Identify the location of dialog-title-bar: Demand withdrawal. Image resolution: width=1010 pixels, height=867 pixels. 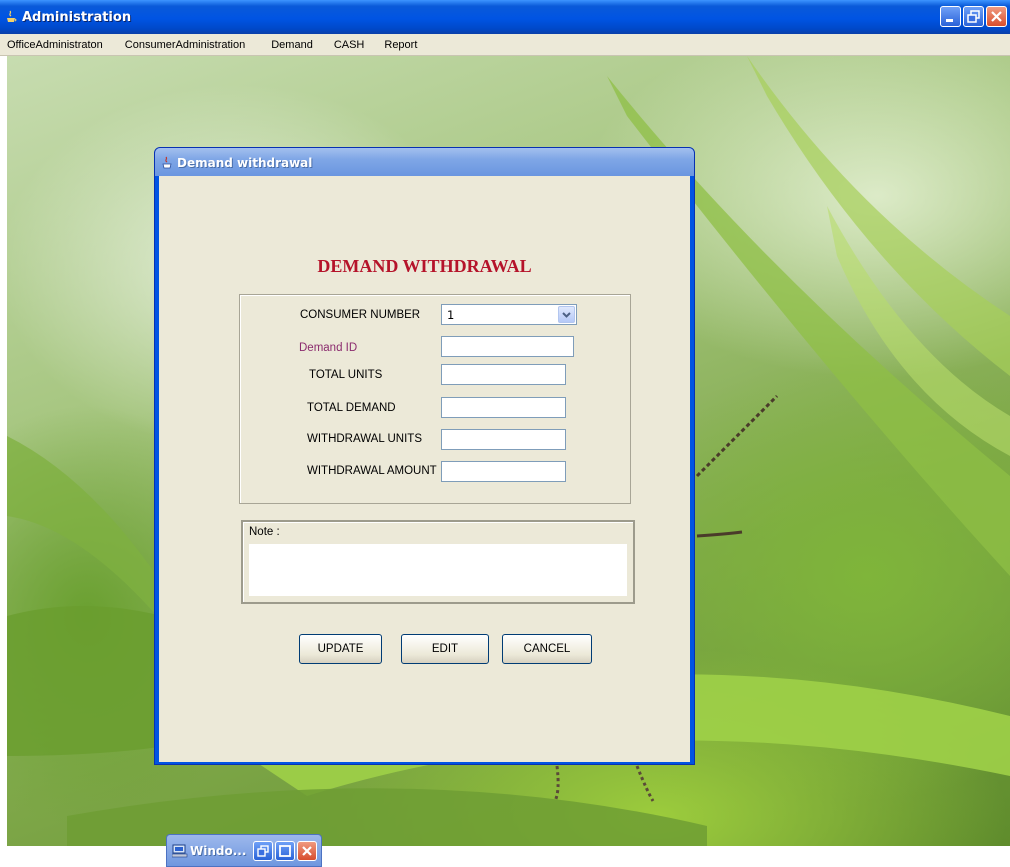
(424, 162).